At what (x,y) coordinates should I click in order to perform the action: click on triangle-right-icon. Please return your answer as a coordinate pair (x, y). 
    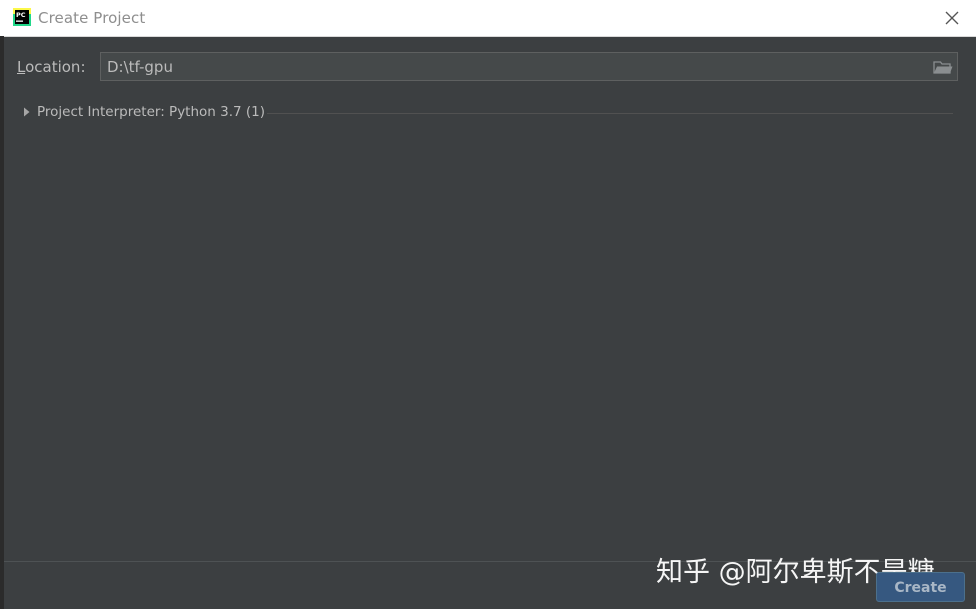
    Looking at the image, I should click on (27, 112).